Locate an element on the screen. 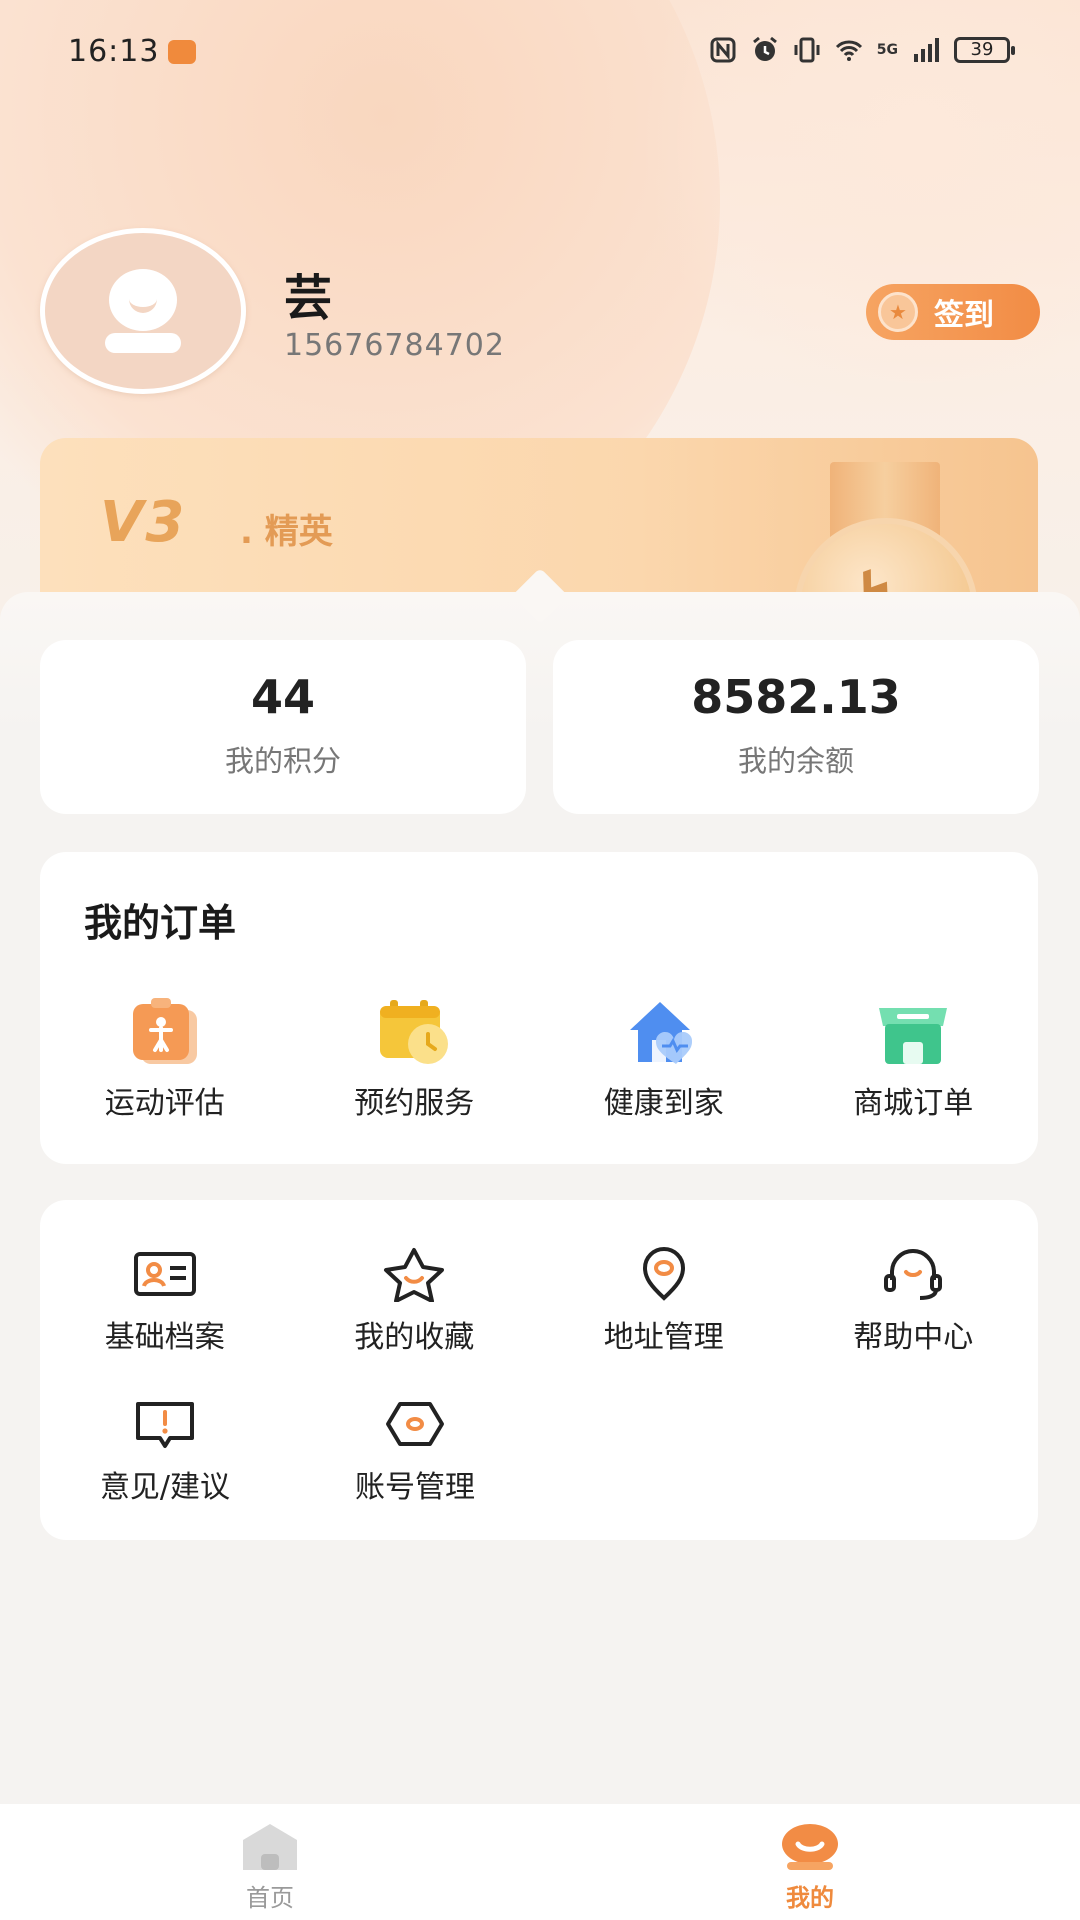 The height and width of the screenshot is (1920, 1080). tool-item-help: 帮助中心 is located at coordinates (914, 1301).